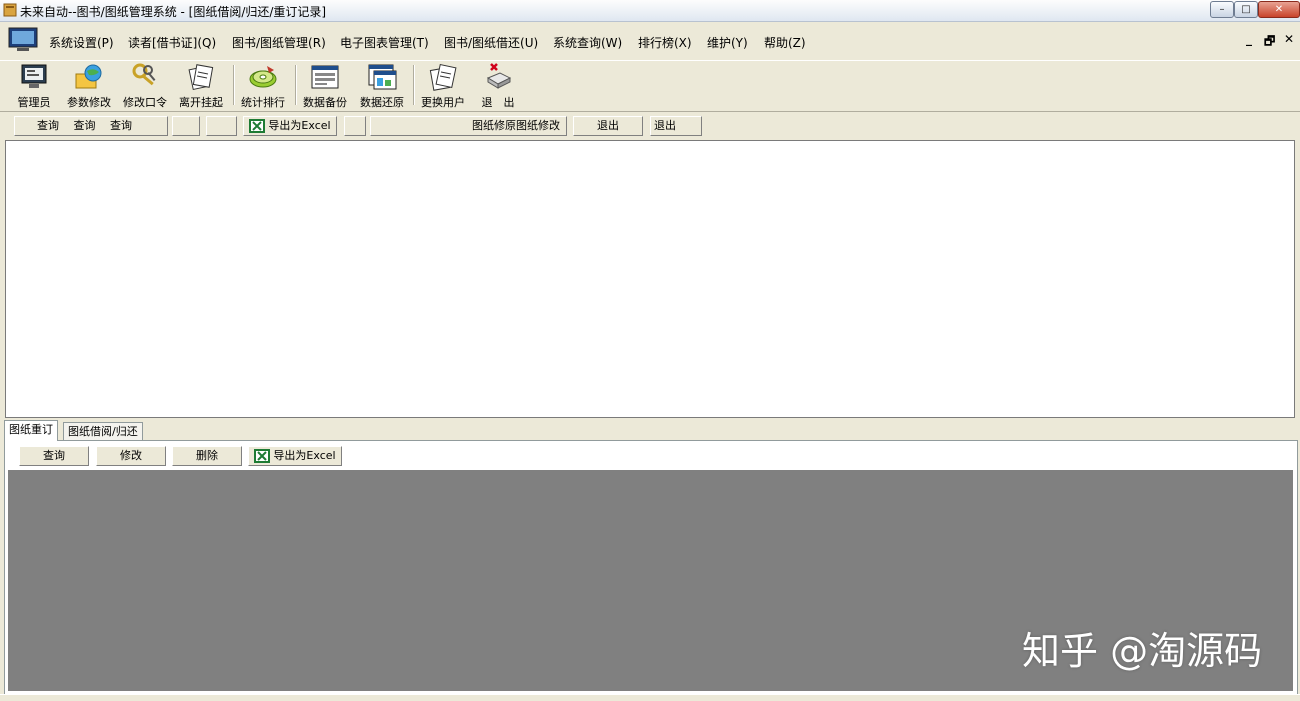 The height and width of the screenshot is (701, 1300). What do you see at coordinates (1249, 39) in the screenshot?
I see `mdi-minimize-button: _` at bounding box center [1249, 39].